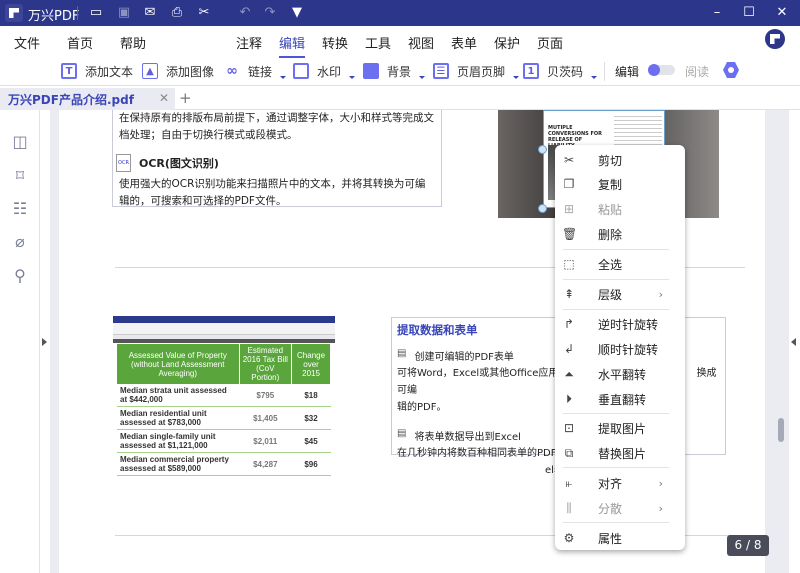 The height and width of the screenshot is (573, 800). Describe the element at coordinates (20, 276) in the screenshot. I see `search-icon: ⚲` at that location.